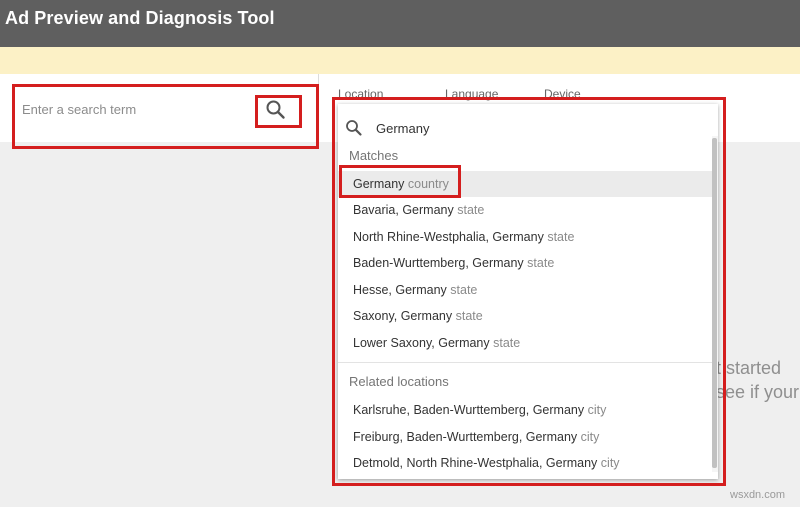 The image size is (800, 507). Describe the element at coordinates (469, 410) in the screenshot. I see `option-name: Karlsruhe, Baden-Wurttemberg, Germany` at that location.